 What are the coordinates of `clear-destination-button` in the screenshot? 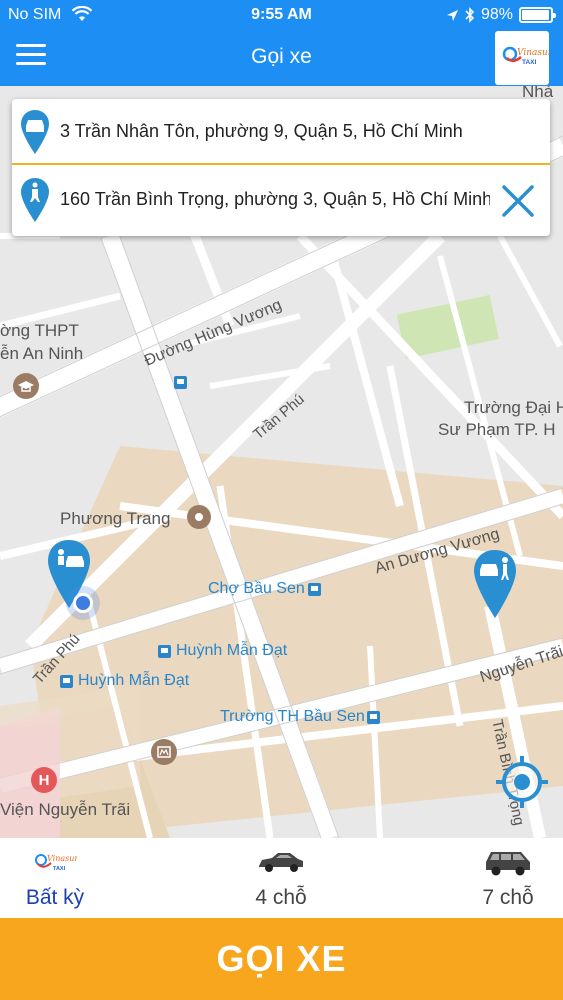 It's located at (518, 201).